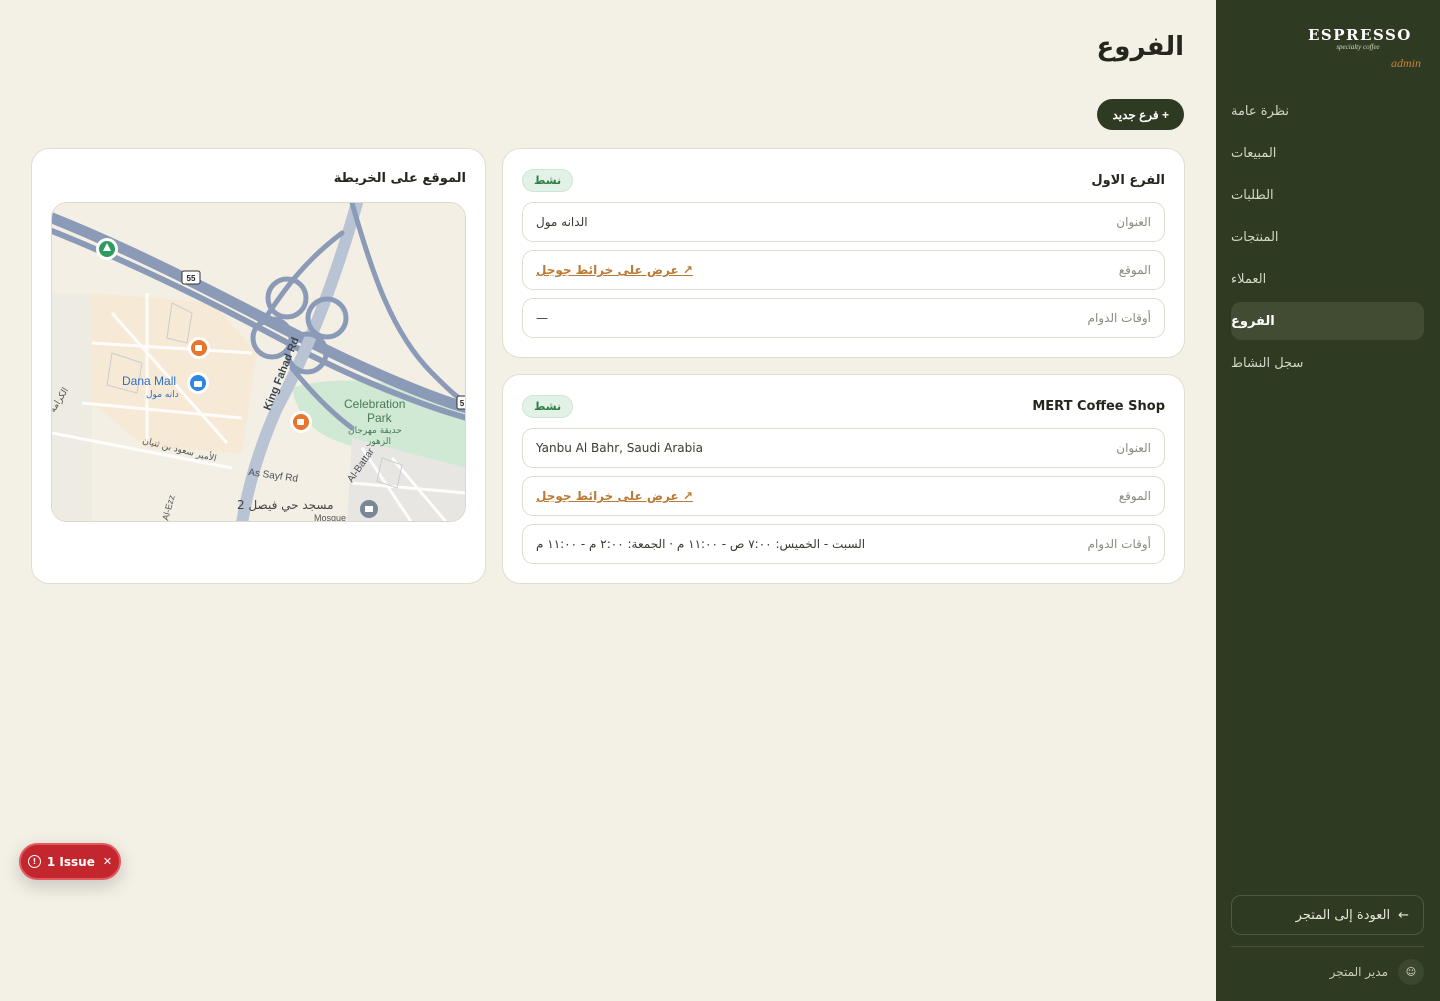 The width and height of the screenshot is (1440, 1001). I want to click on branch-name: الفرع الاول, so click(1128, 180).